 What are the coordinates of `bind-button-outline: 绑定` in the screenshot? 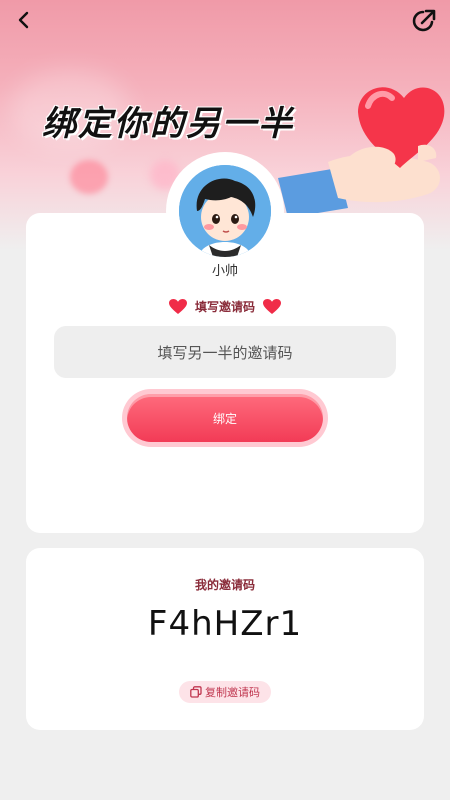 It's located at (225, 418).